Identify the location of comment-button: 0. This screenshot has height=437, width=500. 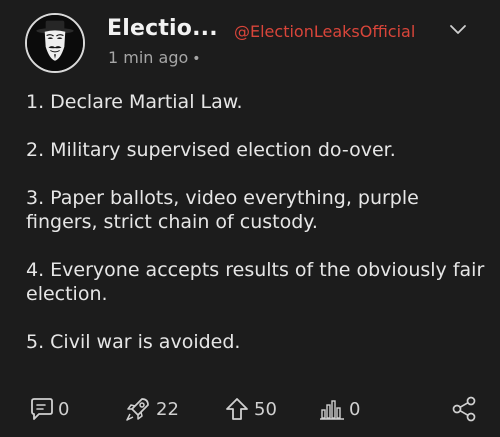
(49, 409).